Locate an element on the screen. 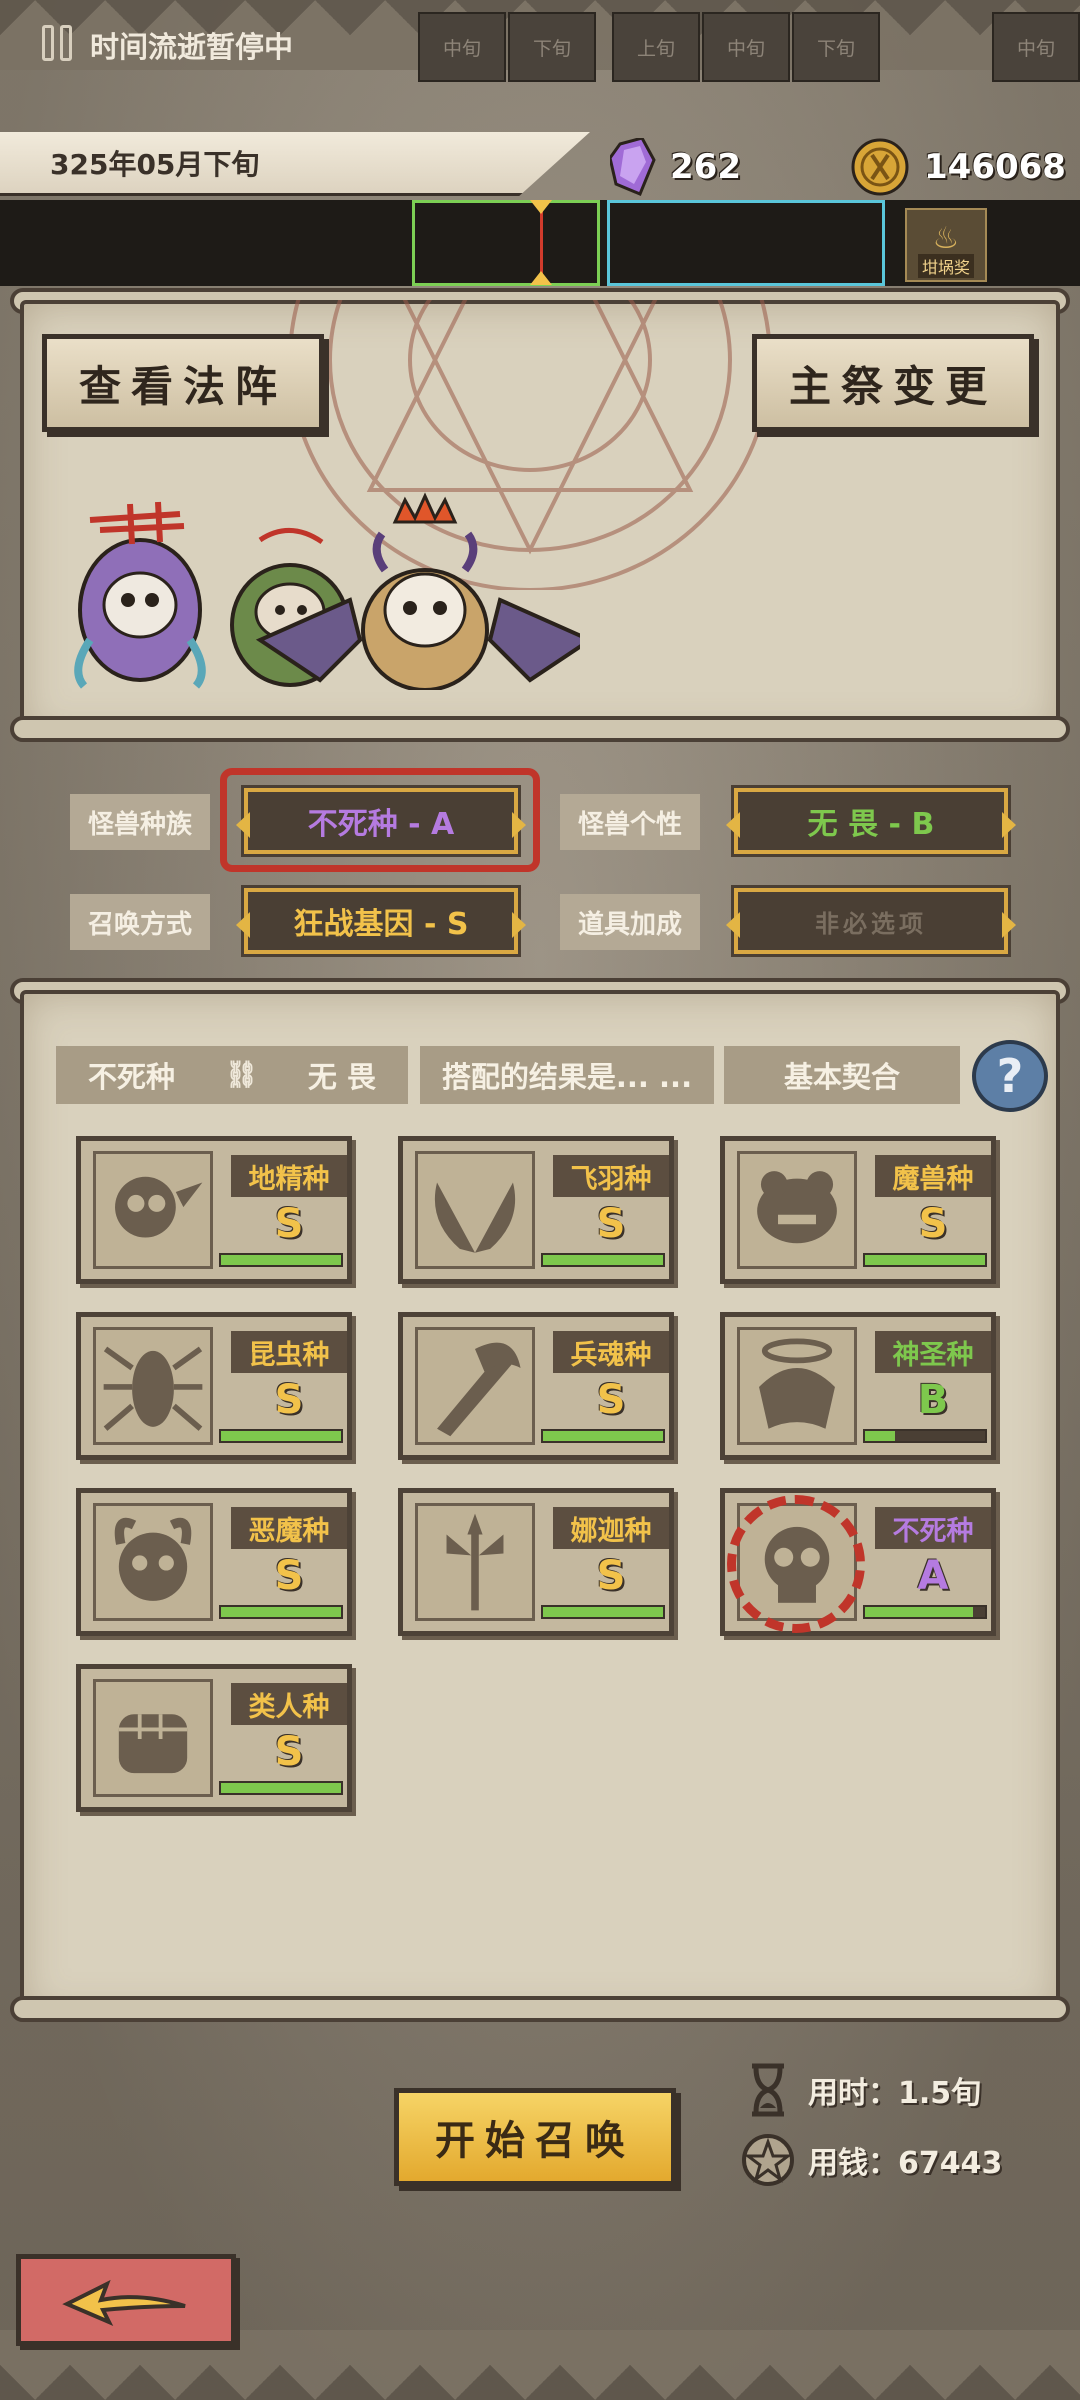  change-host-button: 主祭变更 is located at coordinates (893, 383).